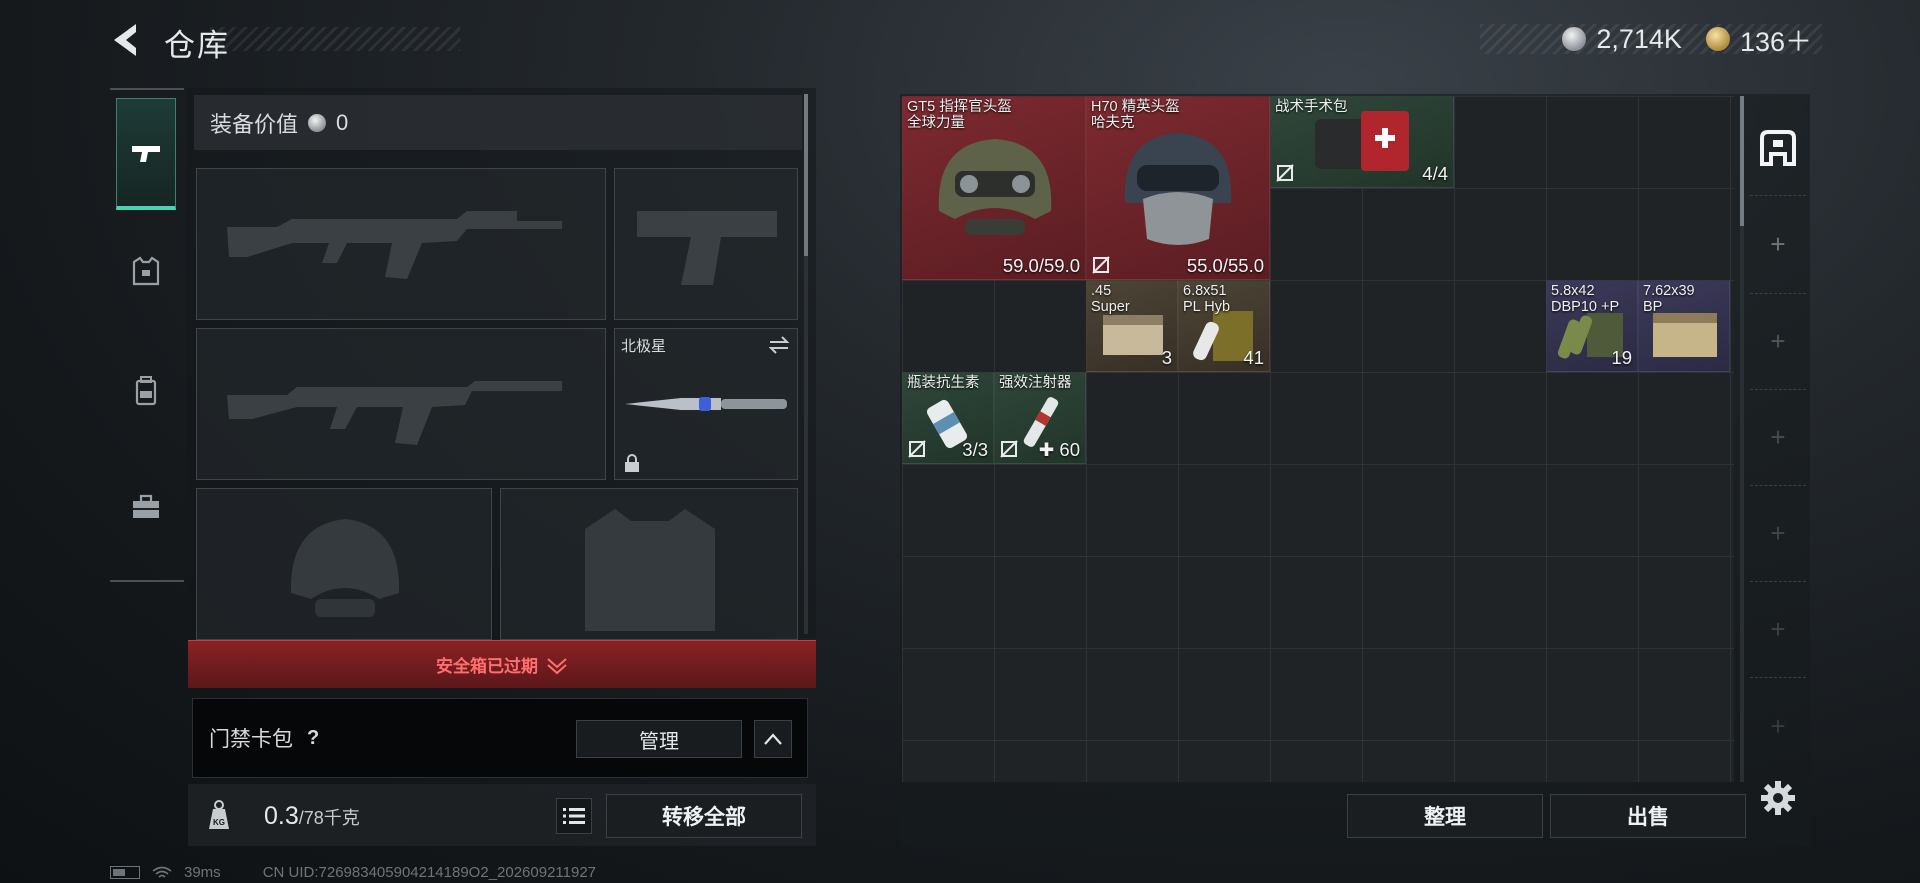 The width and height of the screenshot is (1920, 883). Describe the element at coordinates (147, 335) in the screenshot. I see `loadout-side-tabs` at that location.